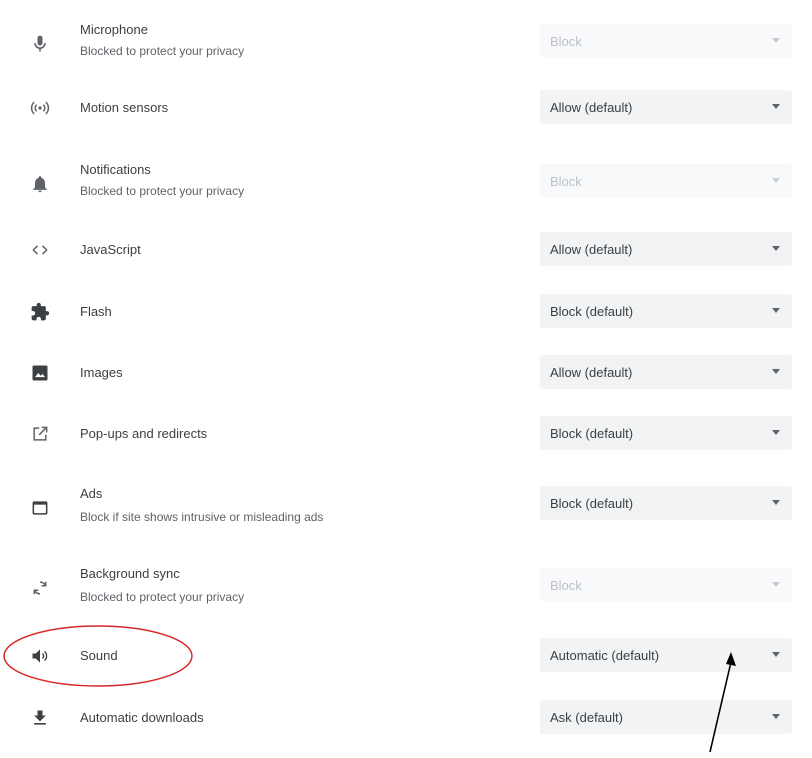  I want to click on permission-title: Motion sensors, so click(124, 107).